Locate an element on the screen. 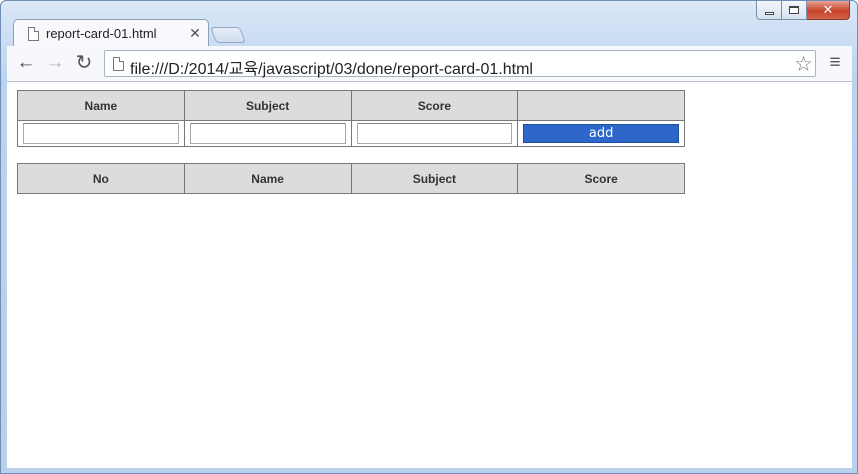 The image size is (858, 474). maximize-button is located at coordinates (794, 10).